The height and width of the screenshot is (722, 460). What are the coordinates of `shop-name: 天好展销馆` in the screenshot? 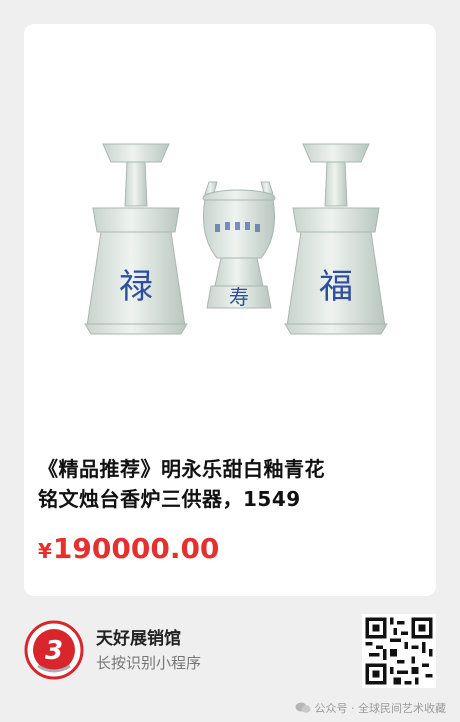 It's located at (138, 636).